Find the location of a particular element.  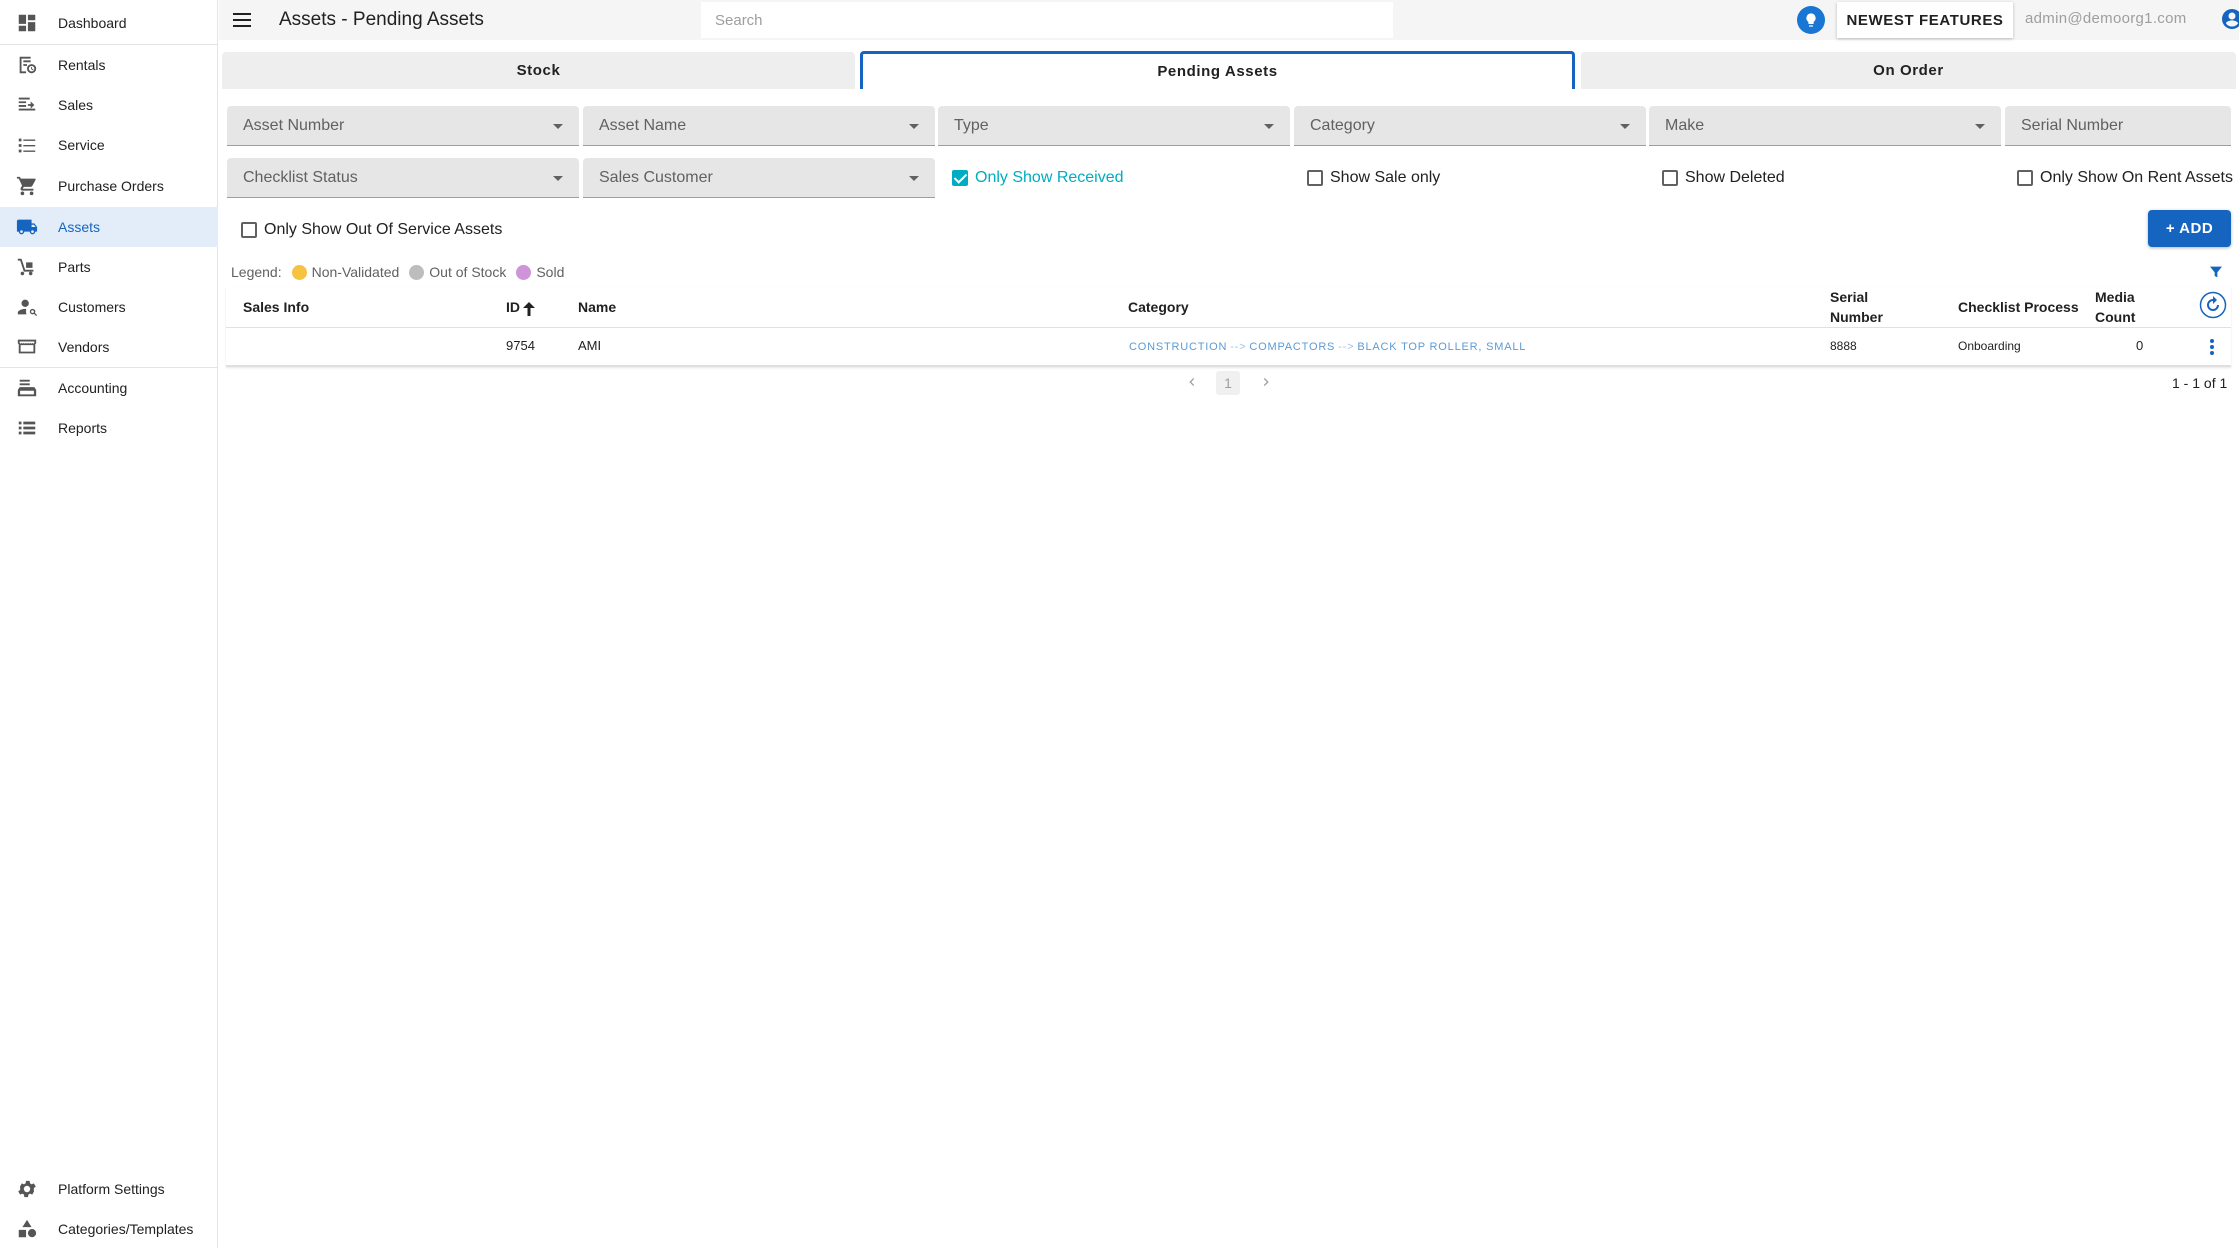

more-vert-icon is located at coordinates (2212, 347).